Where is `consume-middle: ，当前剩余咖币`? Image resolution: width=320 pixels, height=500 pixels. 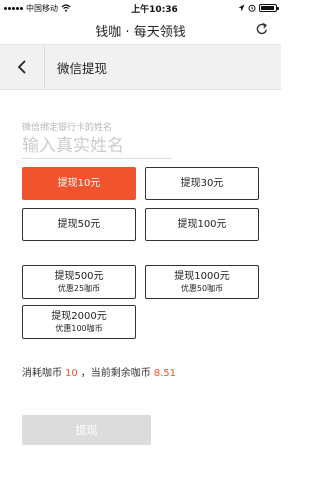
consume-middle: ，当前剩余咖币 is located at coordinates (115, 373).